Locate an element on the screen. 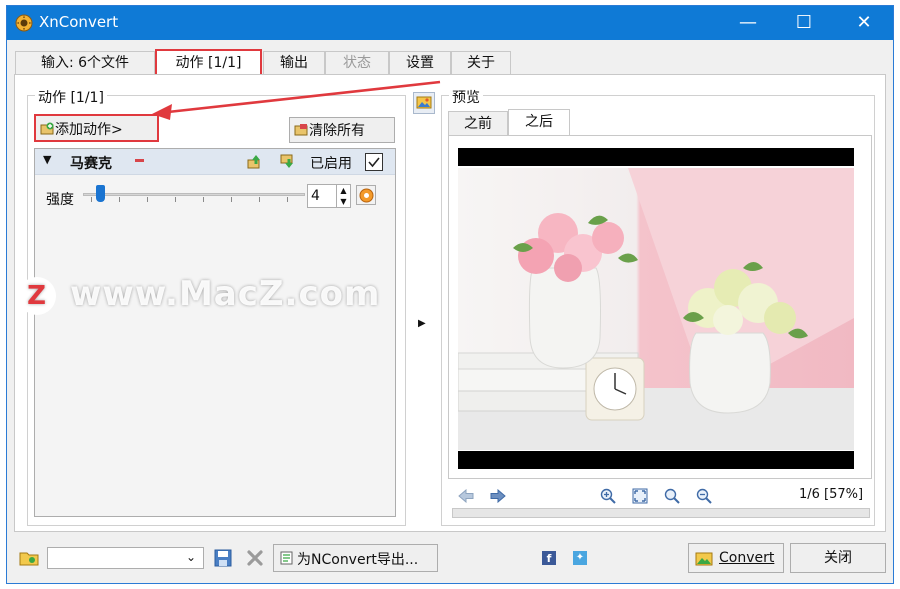 Image resolution: width=900 pixels, height=589 pixels. zoom-icon is located at coordinates (672, 496).